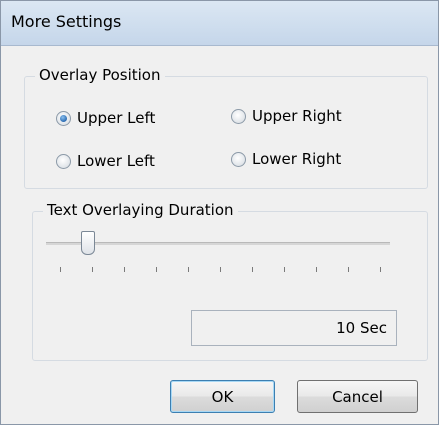 This screenshot has width=439, height=425. I want to click on cancel-button: Cancel, so click(357, 396).